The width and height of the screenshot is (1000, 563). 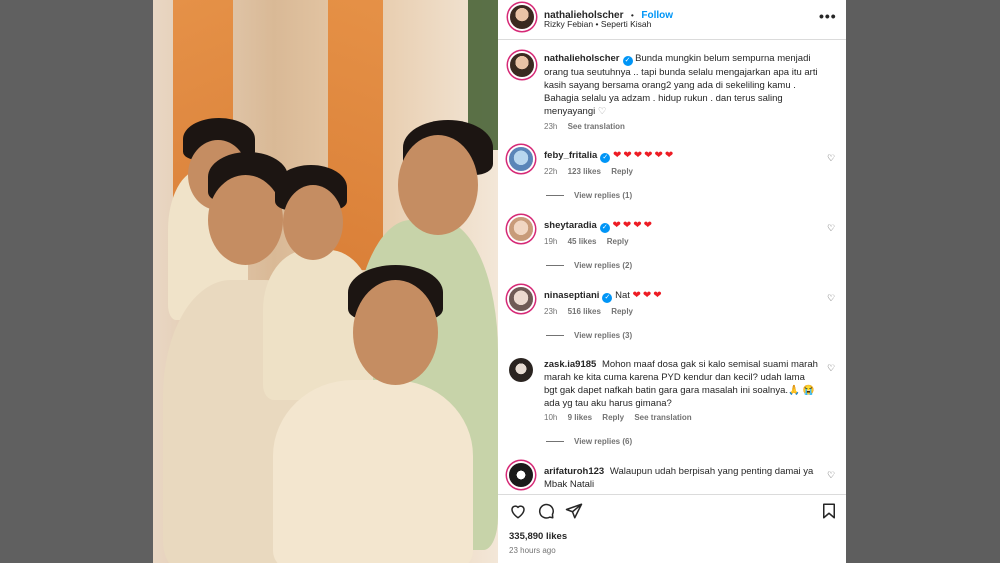 I want to click on comment-meta: 10h 9 likes Reply See translation, so click(x=622, y=417).